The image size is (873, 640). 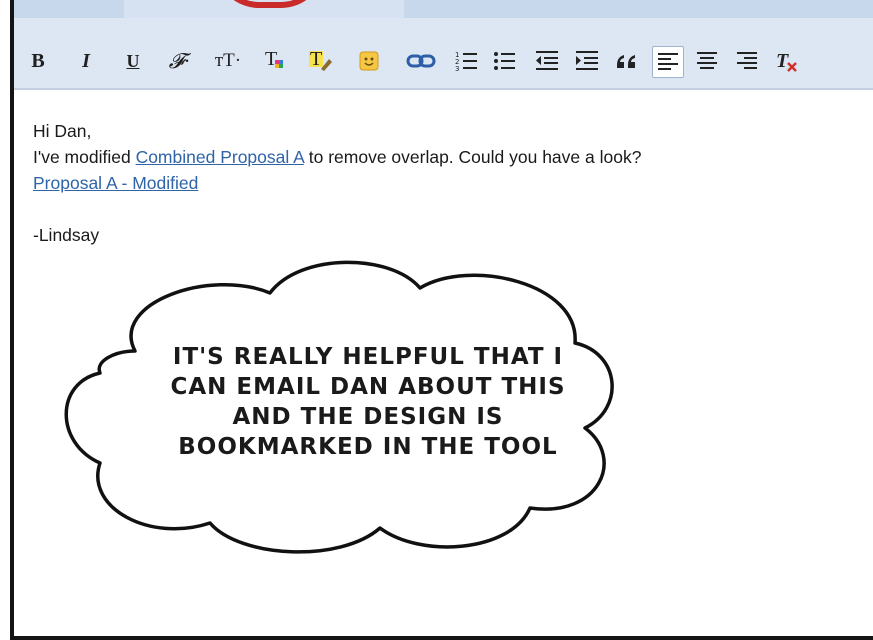 I want to click on message-text-before: I've modified, so click(x=84, y=157).